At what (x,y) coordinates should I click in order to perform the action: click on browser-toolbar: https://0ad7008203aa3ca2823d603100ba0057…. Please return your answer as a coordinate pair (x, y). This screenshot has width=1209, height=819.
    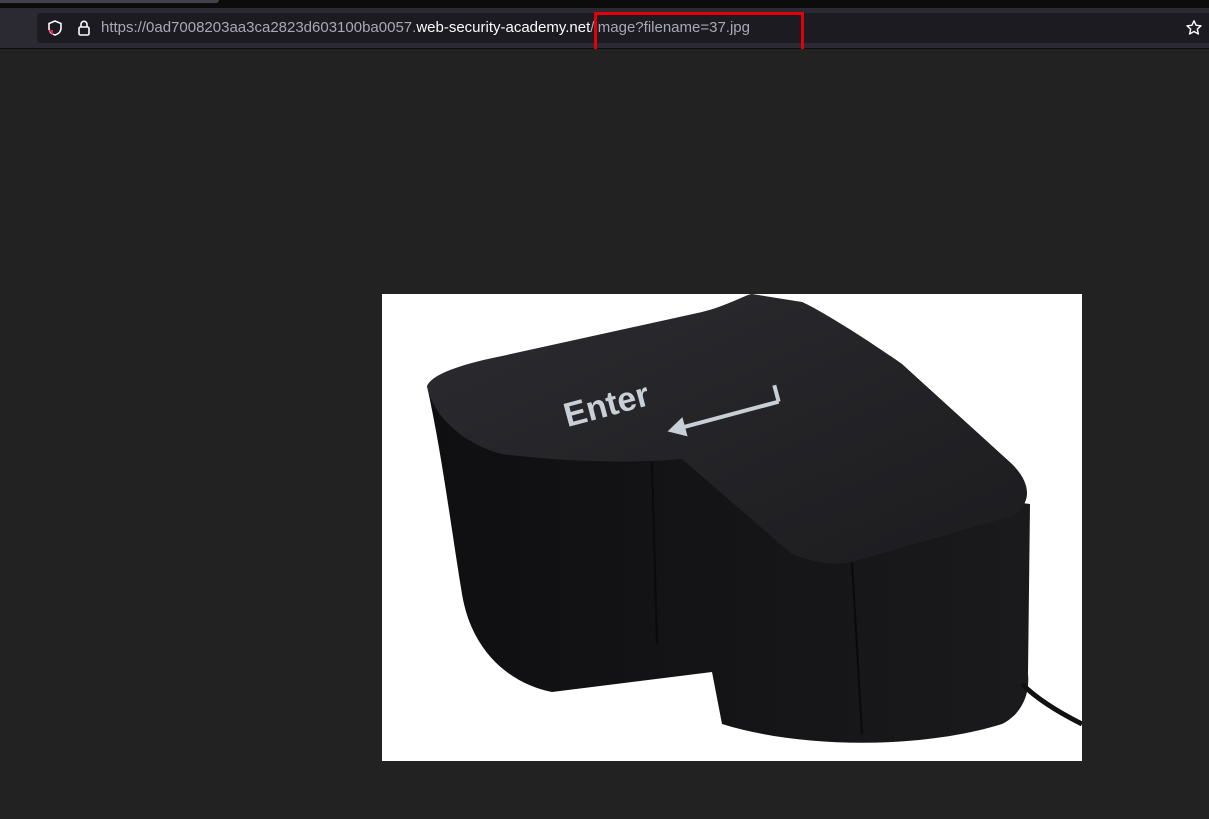
    Looking at the image, I should click on (604, 33).